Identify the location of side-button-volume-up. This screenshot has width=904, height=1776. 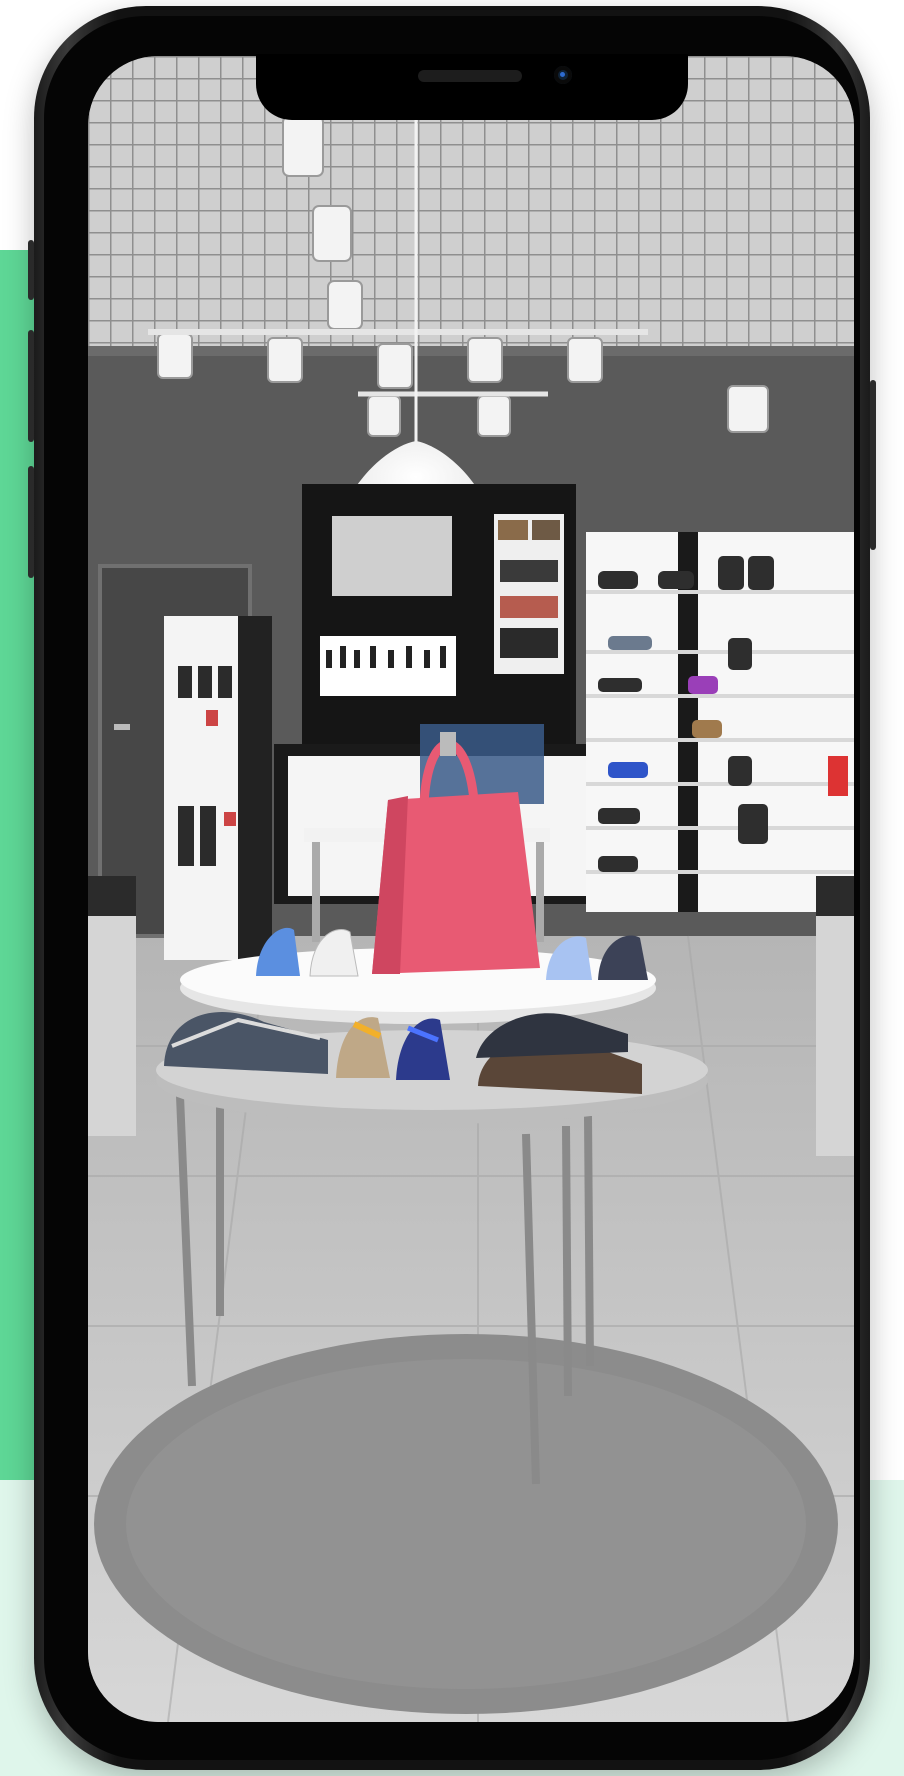
(31, 386).